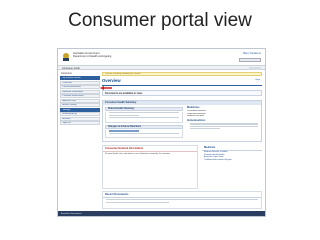  What do you see at coordinates (250, 60) in the screenshot?
I see `logout-button` at bounding box center [250, 60].